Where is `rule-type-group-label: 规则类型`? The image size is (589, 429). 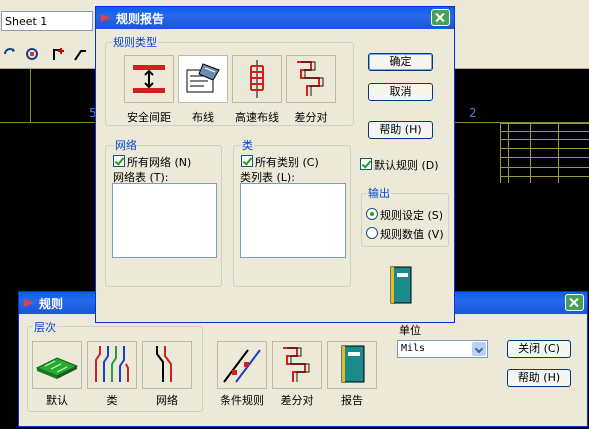 rule-type-group-label: 规则类型 is located at coordinates (135, 42).